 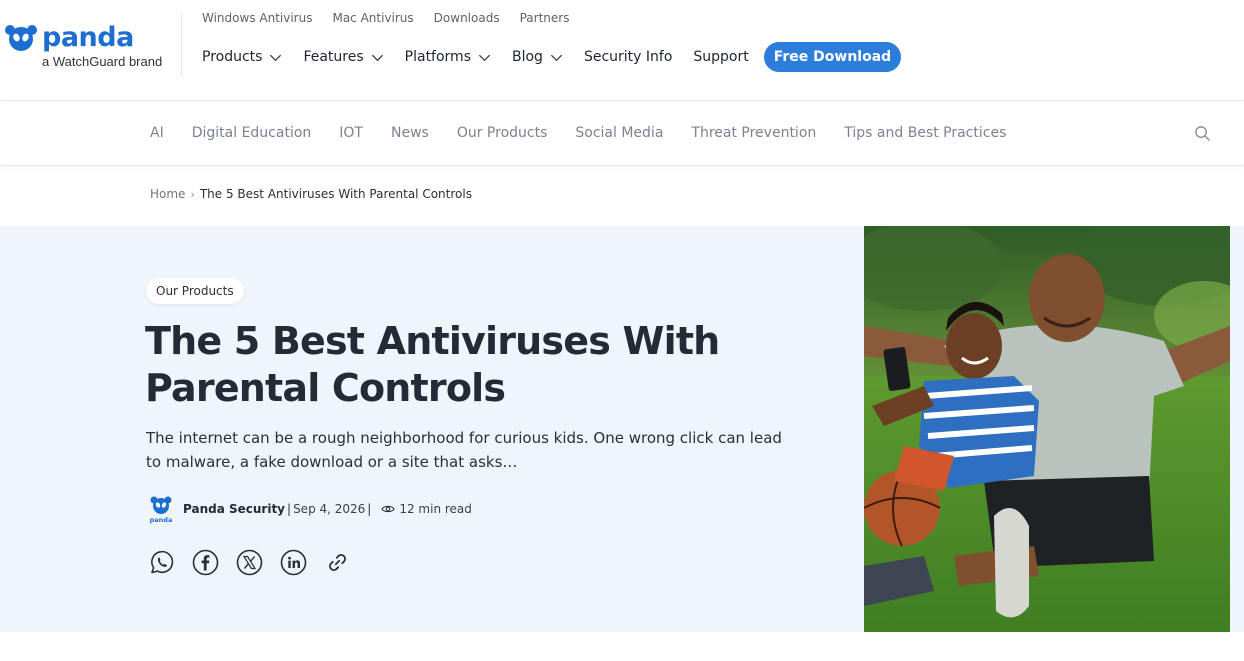 I want to click on utility-link-mac-antivirus: Mac Antivirus, so click(x=372, y=18).